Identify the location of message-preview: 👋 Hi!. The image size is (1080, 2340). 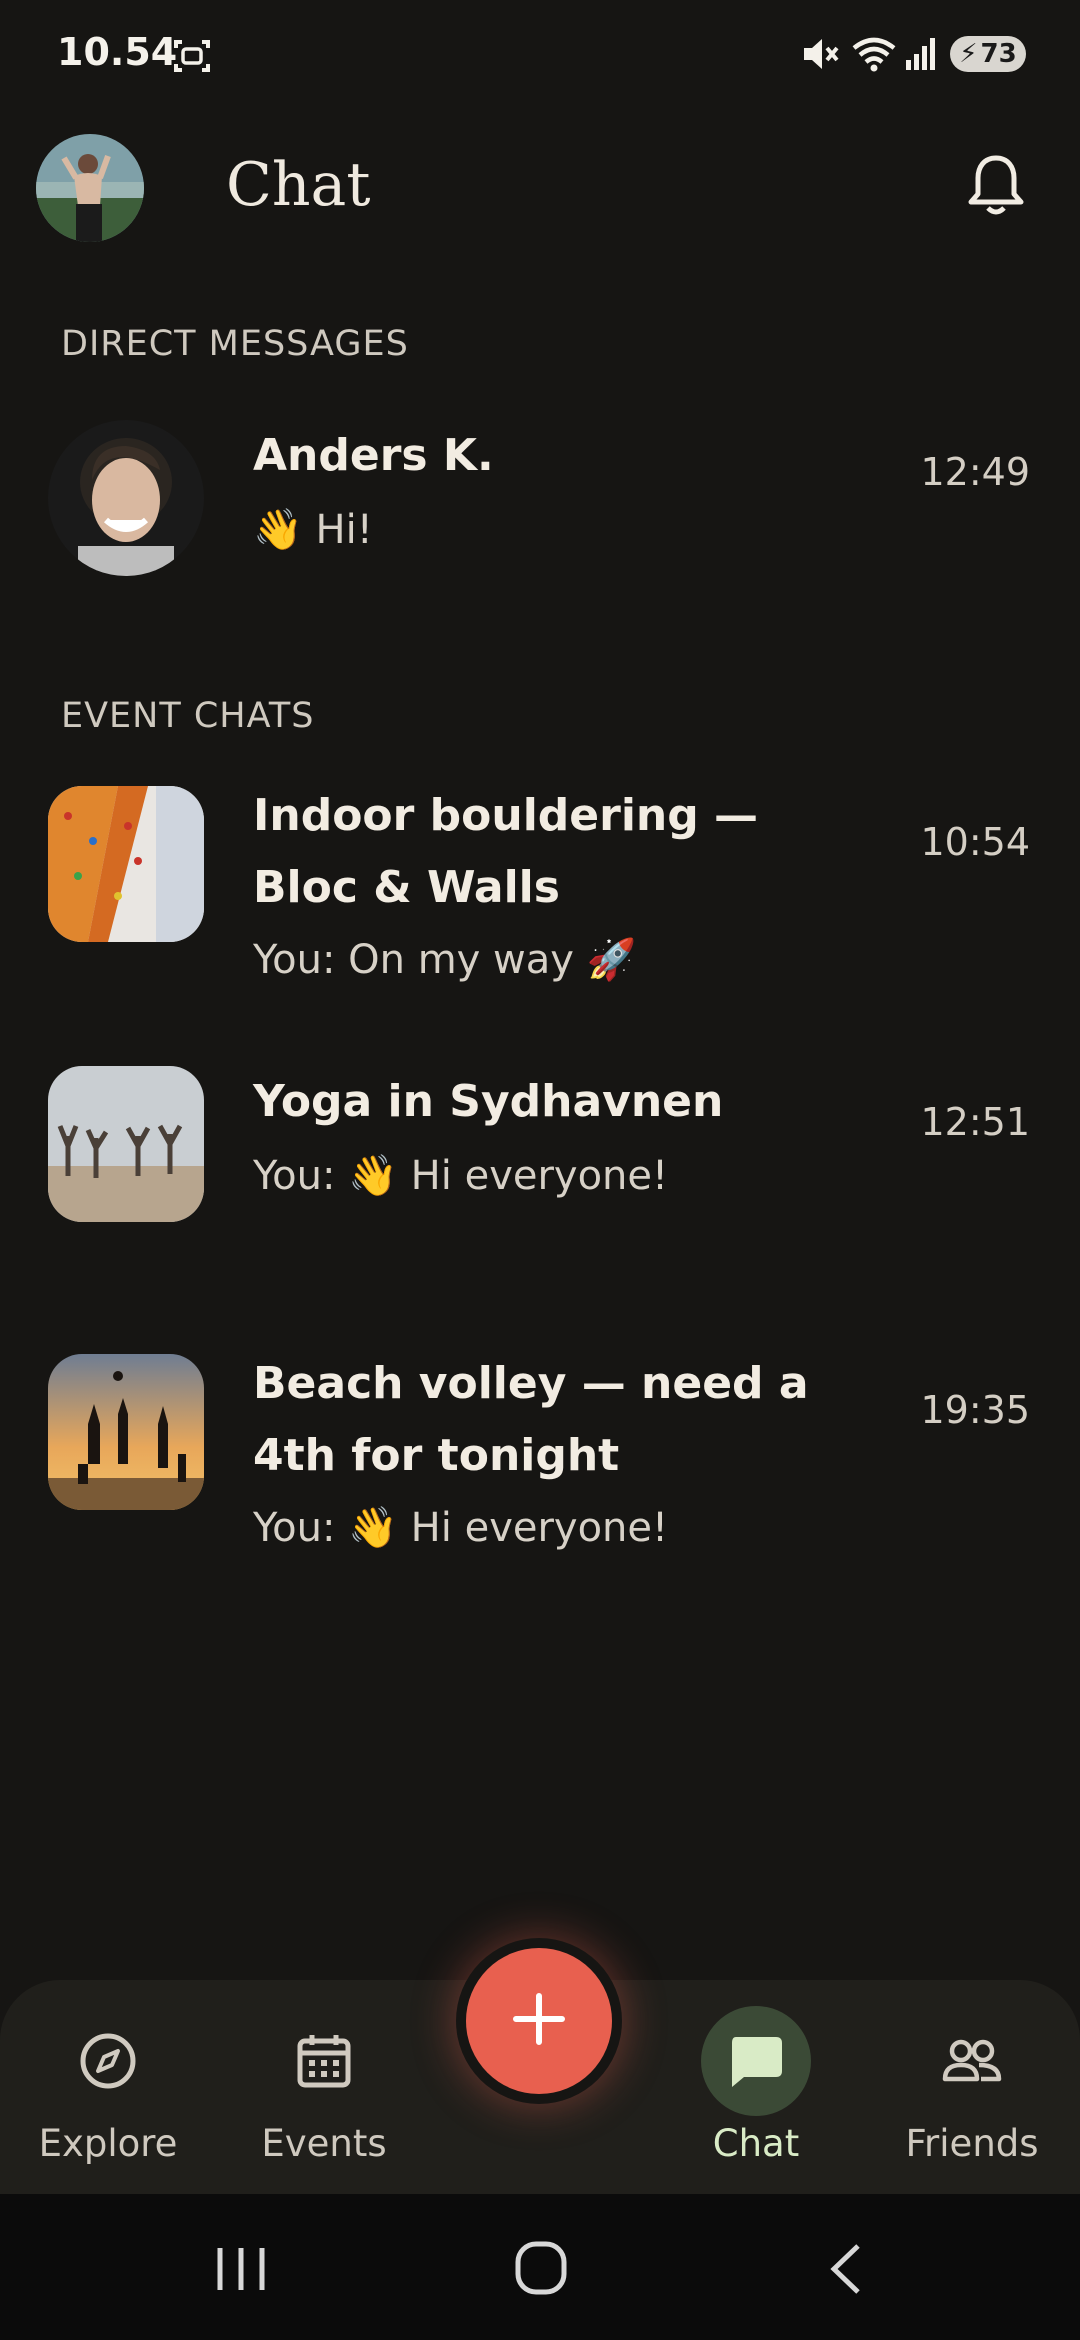
(313, 529).